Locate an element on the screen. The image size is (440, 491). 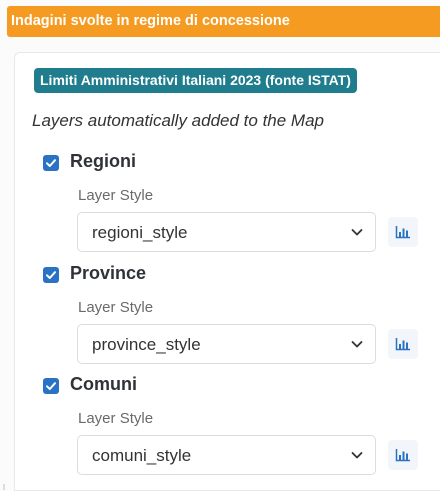
layer-name: Comuni is located at coordinates (103, 384).